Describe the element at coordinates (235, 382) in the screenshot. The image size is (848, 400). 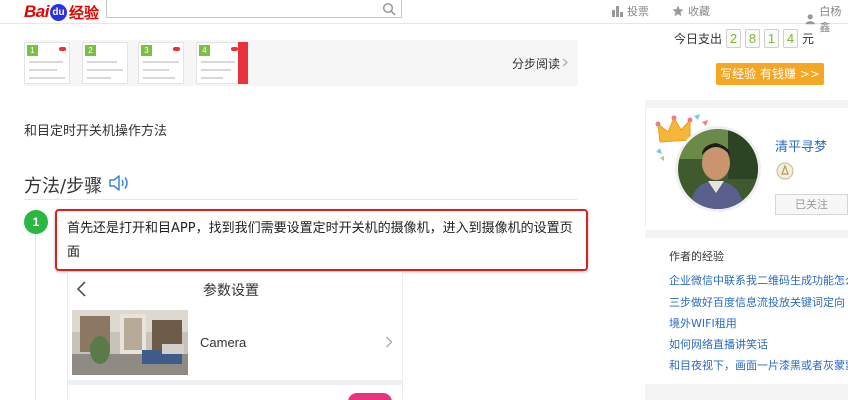
I see `phone-section-separator` at that location.